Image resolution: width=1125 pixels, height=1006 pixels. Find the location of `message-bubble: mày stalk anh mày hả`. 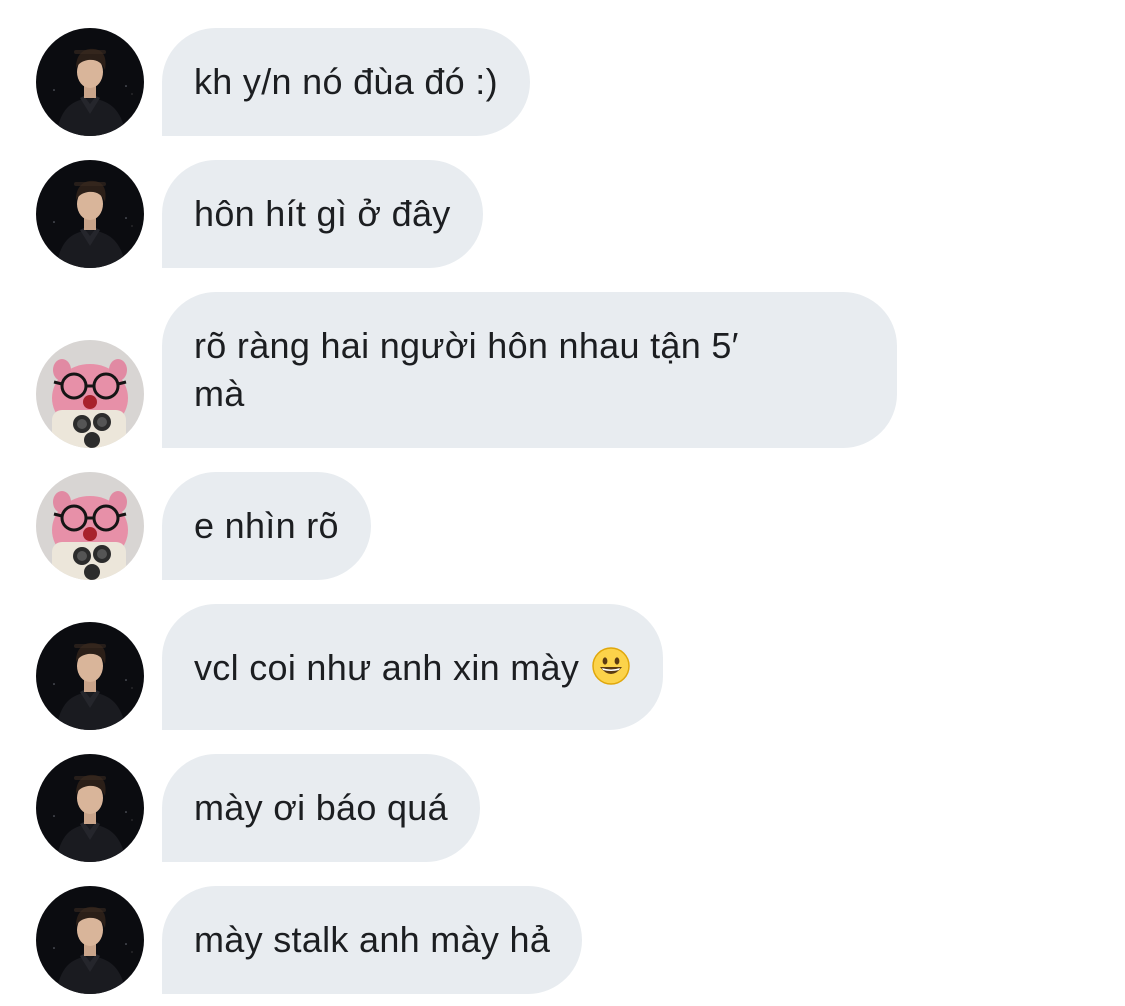

message-bubble: mày stalk anh mày hả is located at coordinates (372, 940).